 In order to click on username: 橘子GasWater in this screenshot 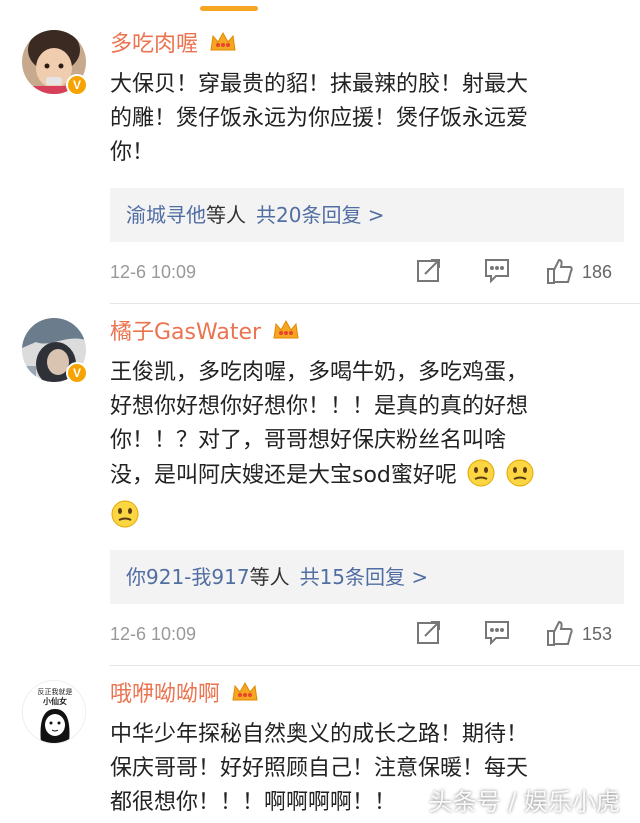, I will do `click(205, 334)`.